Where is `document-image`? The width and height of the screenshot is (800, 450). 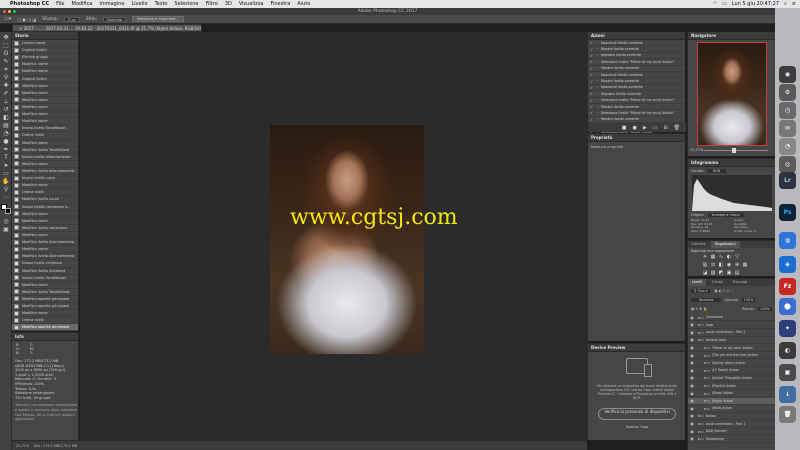 document-image is located at coordinates (347, 239).